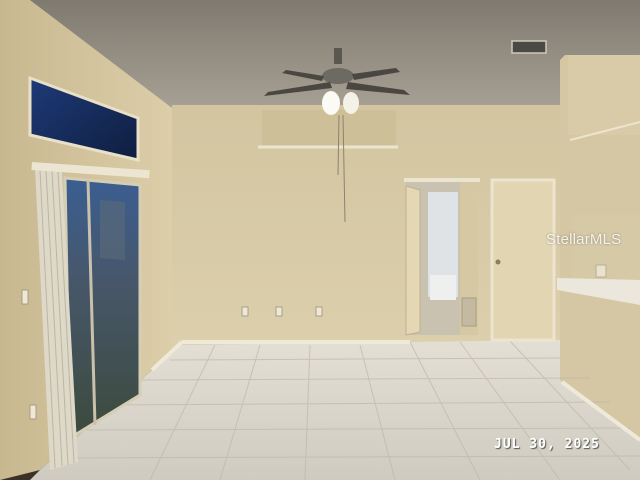  Describe the element at coordinates (523, 260) in the screenshot. I see `closed-door` at that location.